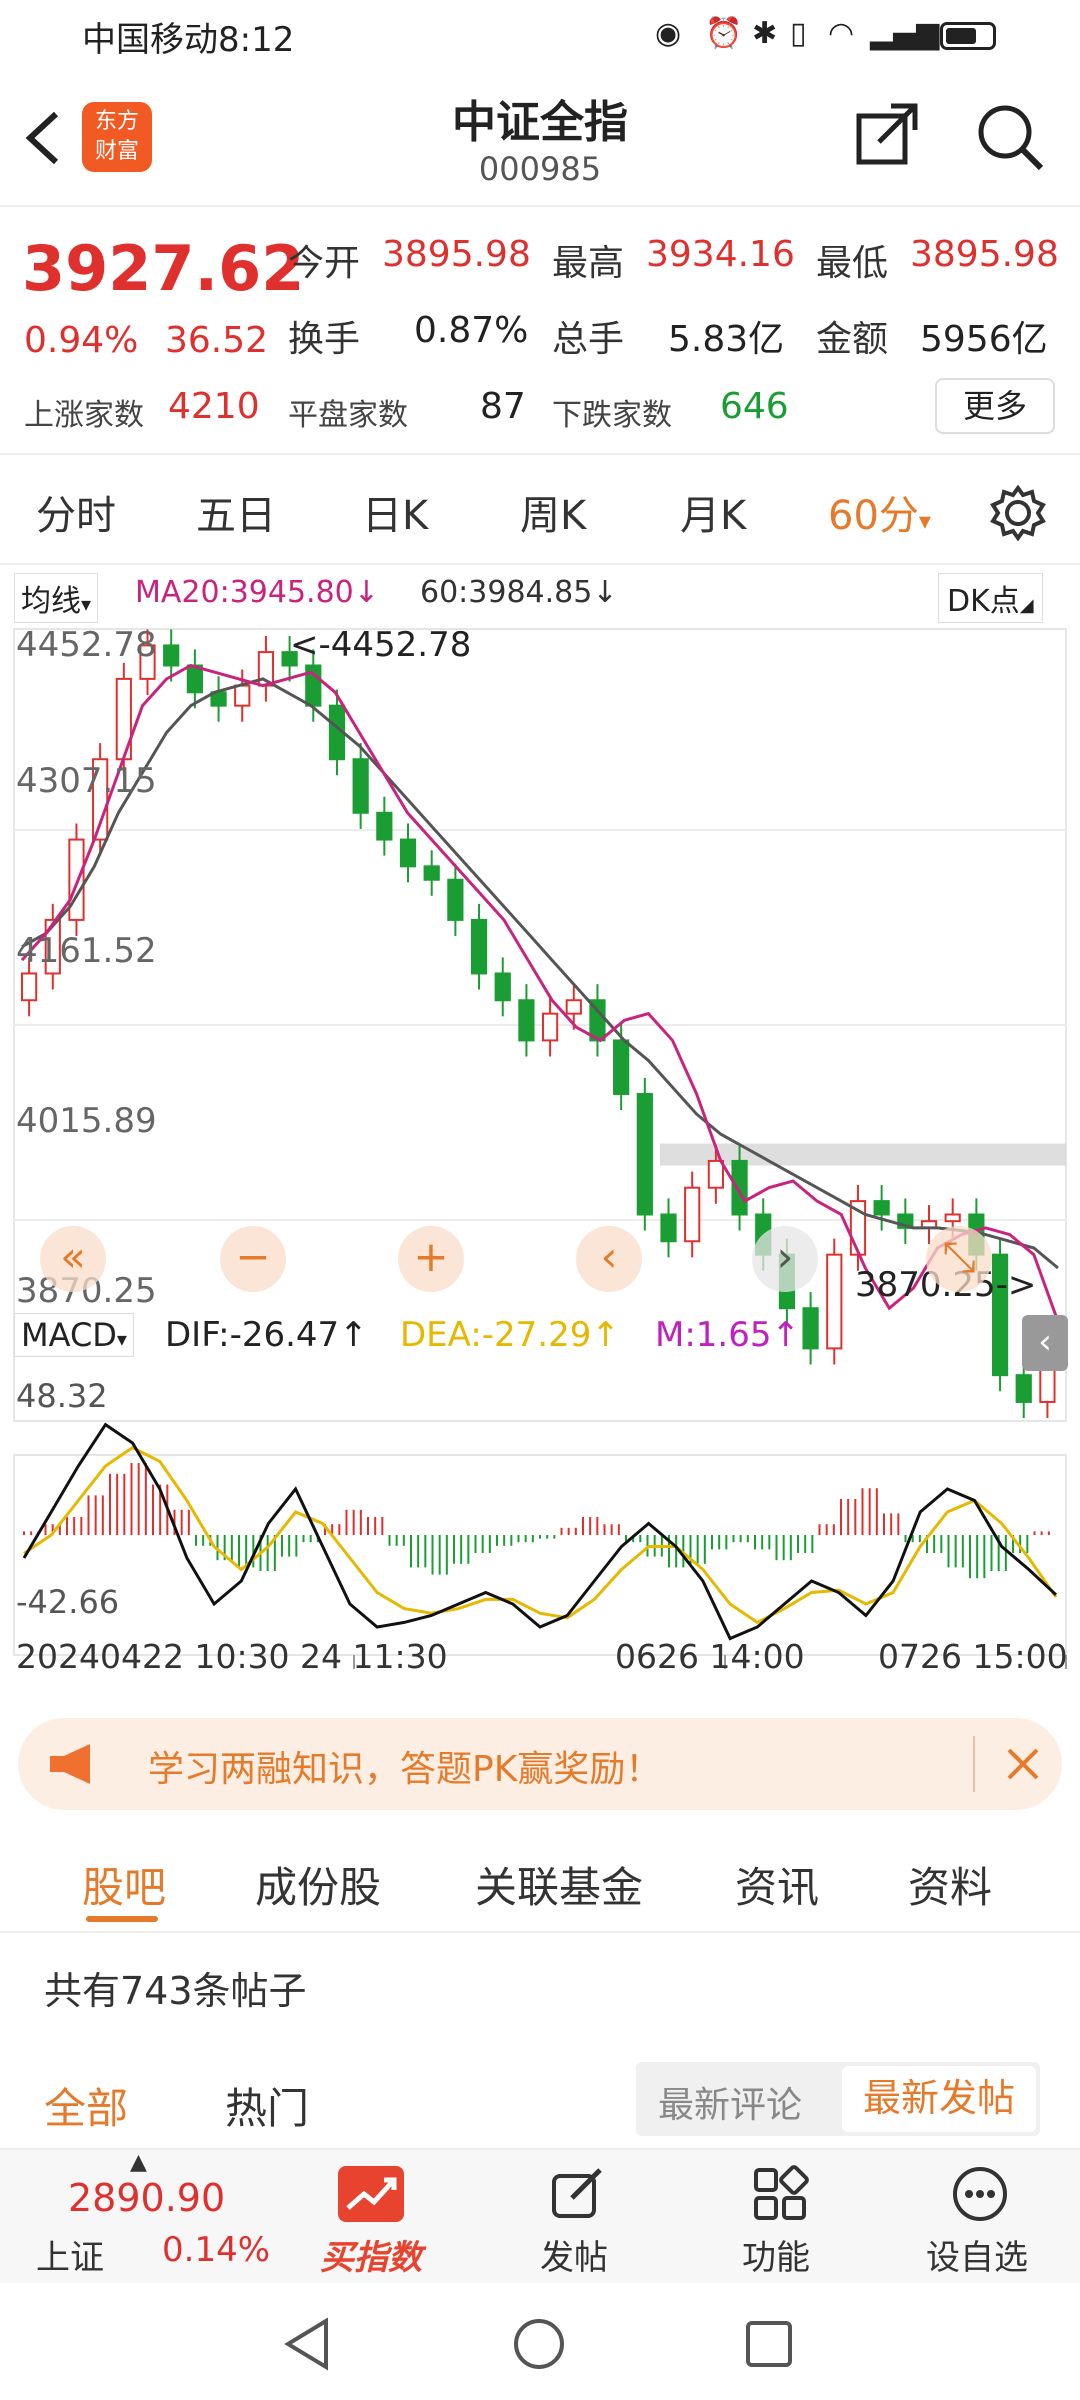 The height and width of the screenshot is (2400, 1080). I want to click on content-tabs: 股吧 成份股 关联基金 资讯 资料, so click(540, 1880).